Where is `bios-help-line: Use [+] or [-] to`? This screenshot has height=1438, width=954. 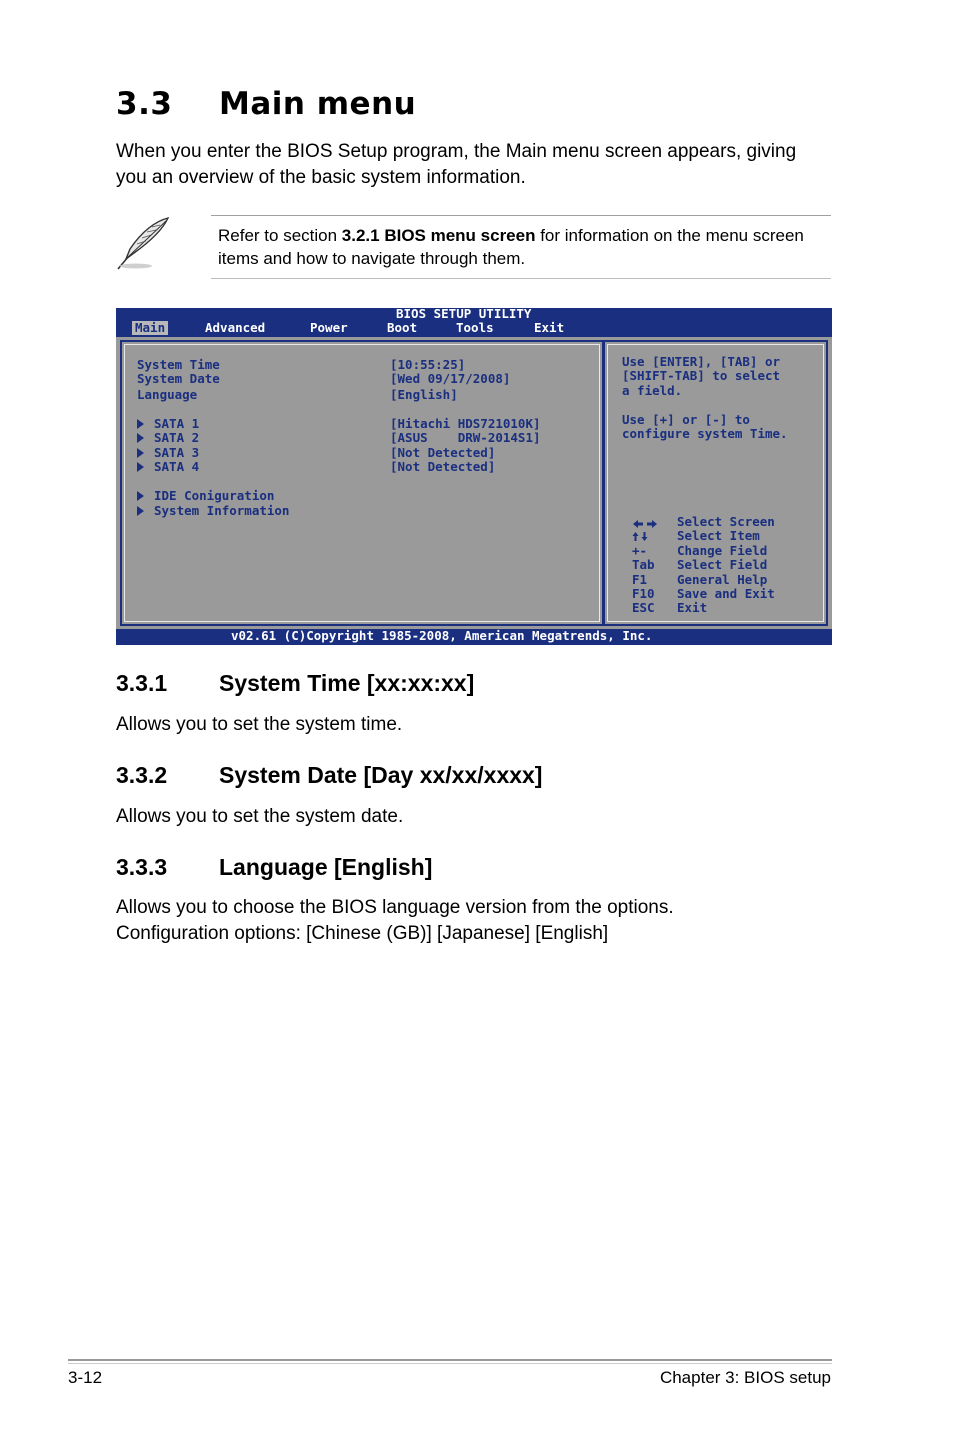
bios-help-line: Use [+] or [-] to is located at coordinates (686, 419).